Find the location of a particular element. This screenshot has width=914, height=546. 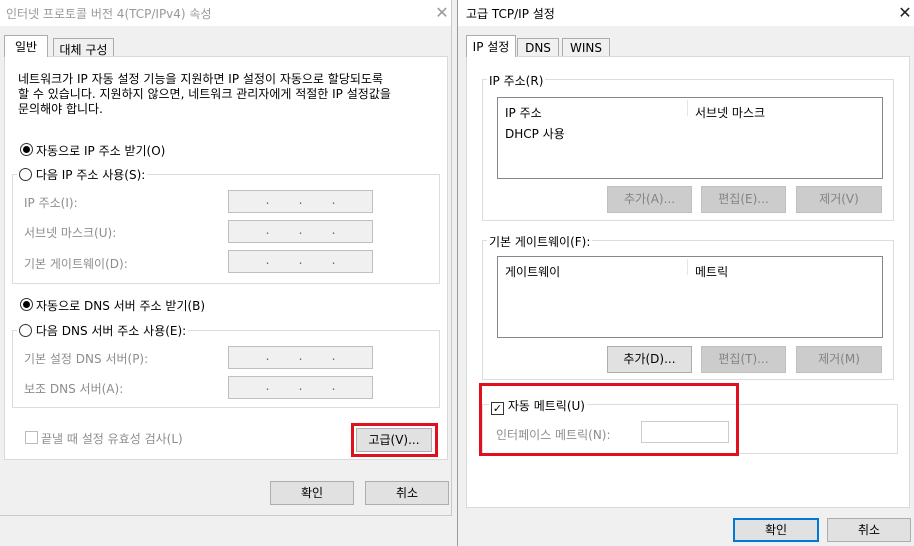

ip-list-row: DHCP 사용 is located at coordinates (535, 133).